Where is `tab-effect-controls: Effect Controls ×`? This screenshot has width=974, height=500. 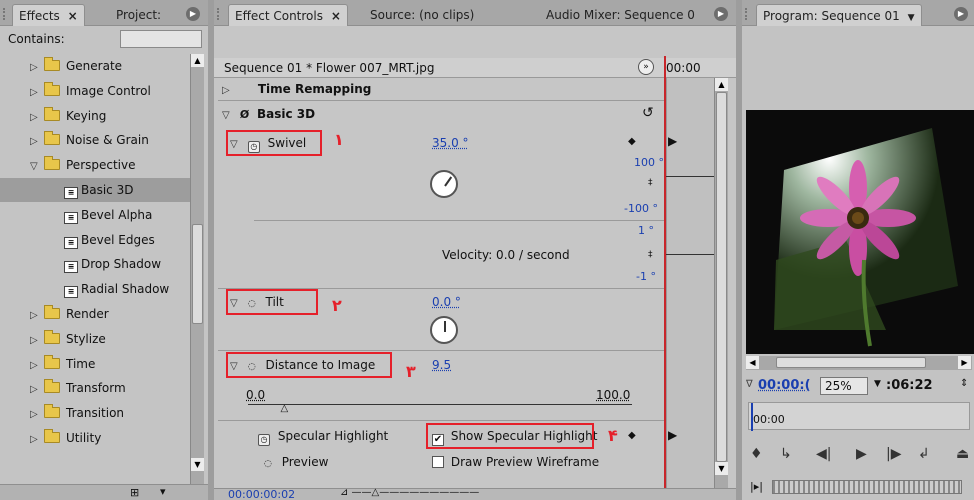 tab-effect-controls: Effect Controls × is located at coordinates (288, 15).